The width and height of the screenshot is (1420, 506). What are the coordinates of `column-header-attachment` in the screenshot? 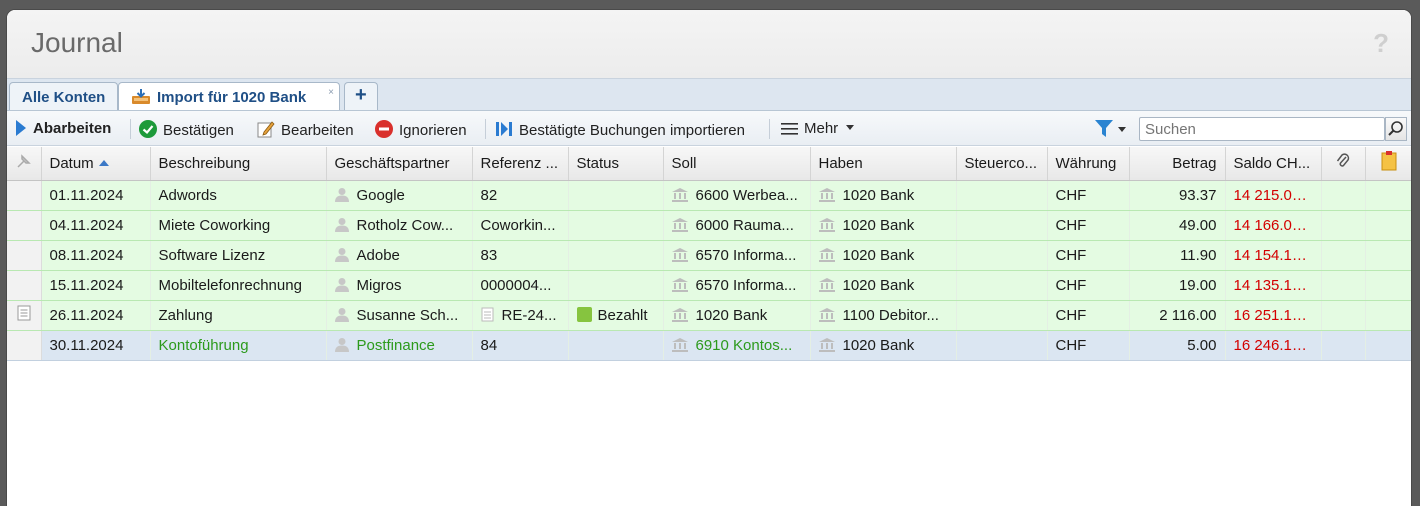 It's located at (1343, 164).